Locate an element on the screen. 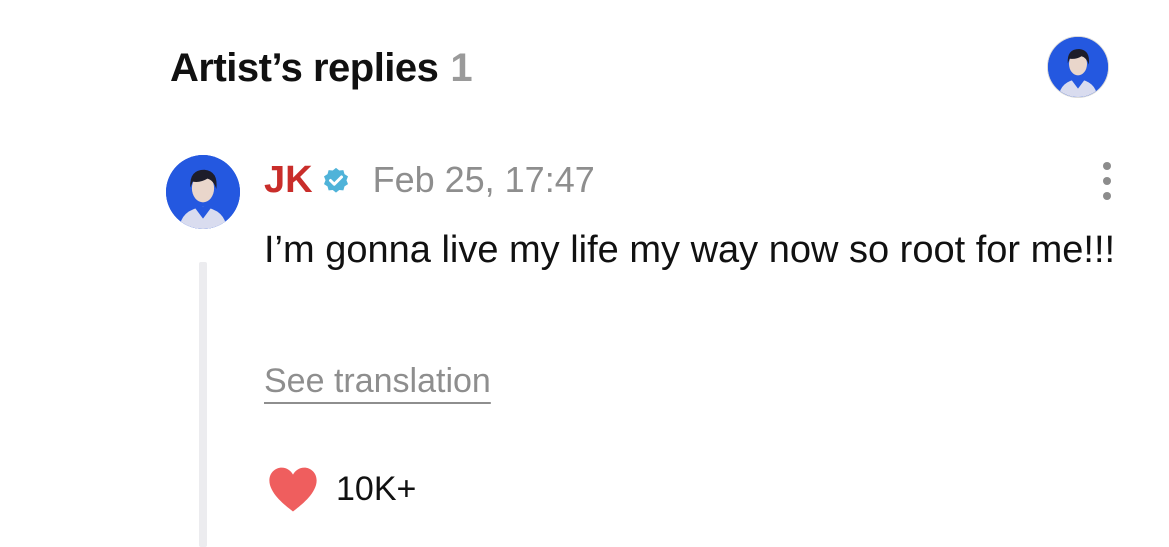 This screenshot has width=1169, height=547. current-artist-avatar is located at coordinates (1078, 67).